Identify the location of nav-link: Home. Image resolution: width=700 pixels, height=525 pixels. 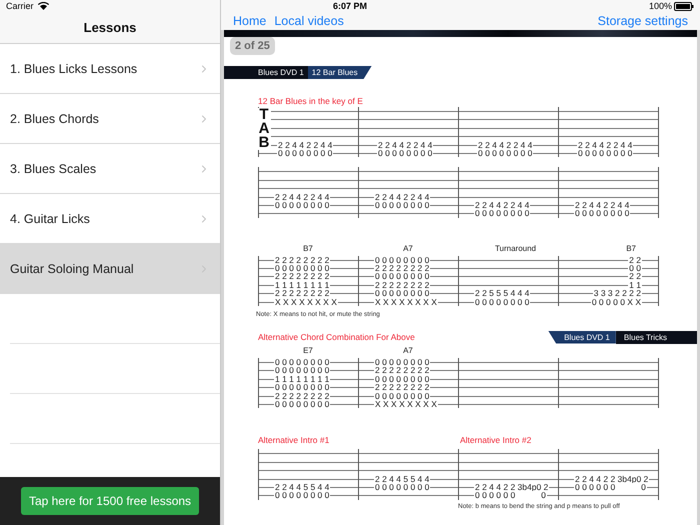
(249, 21).